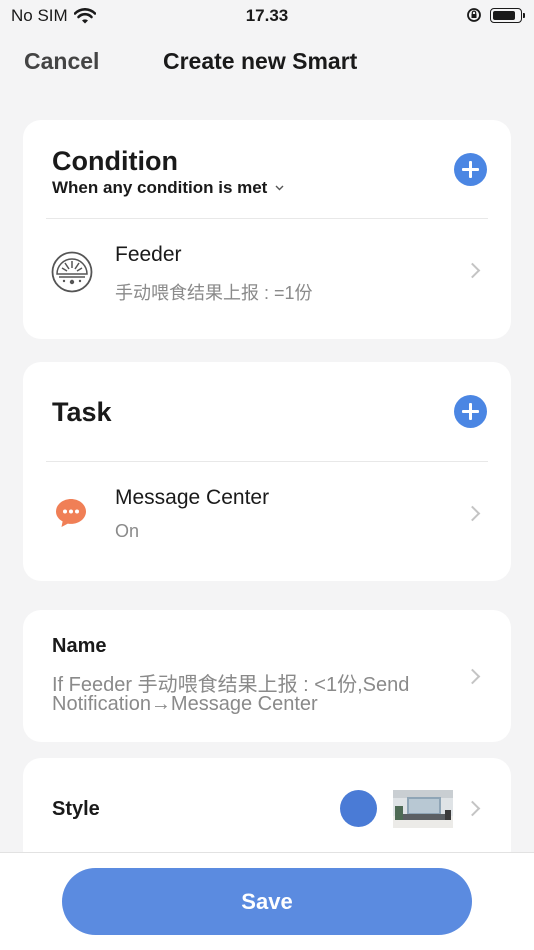  What do you see at coordinates (192, 497) in the screenshot?
I see `task-device-name: Message Center` at bounding box center [192, 497].